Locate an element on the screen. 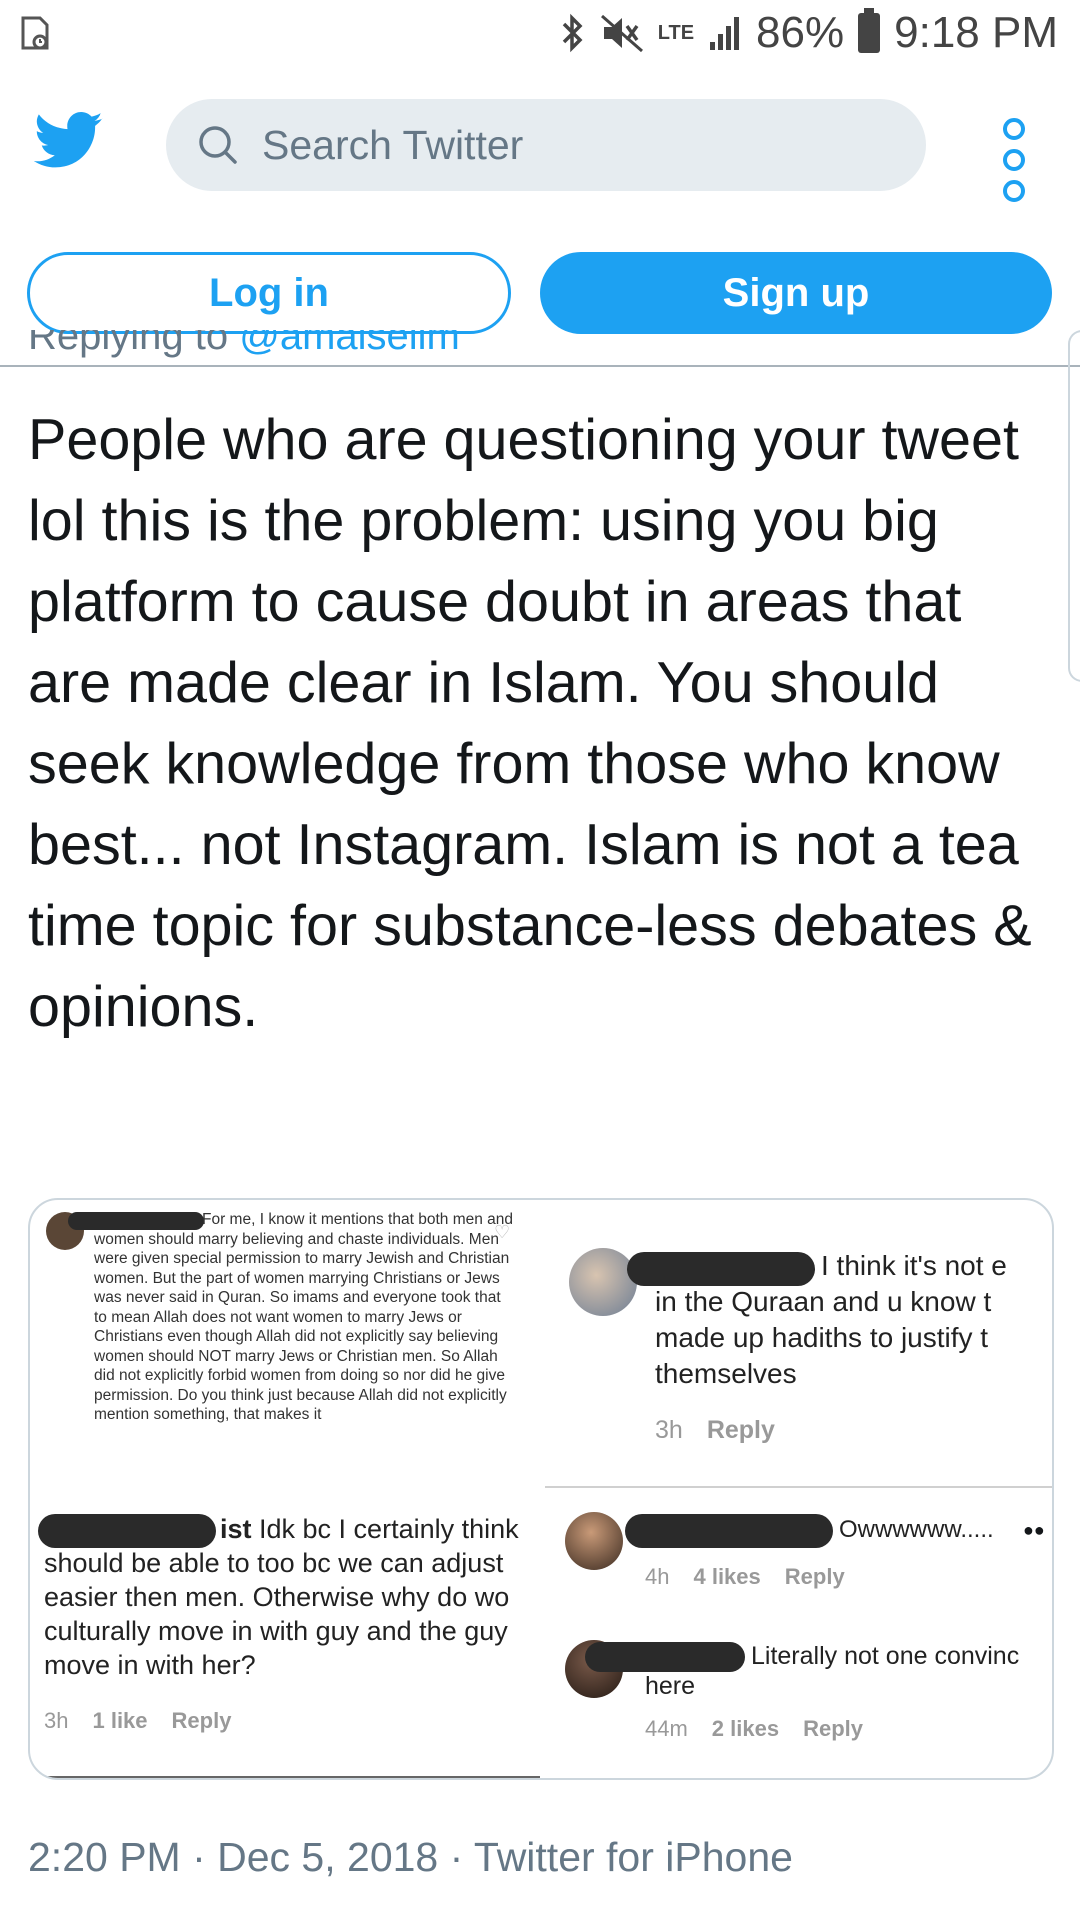 This screenshot has height=1920, width=1080. comment-line: easier then men. Otherwise why do wo is located at coordinates (277, 1597).